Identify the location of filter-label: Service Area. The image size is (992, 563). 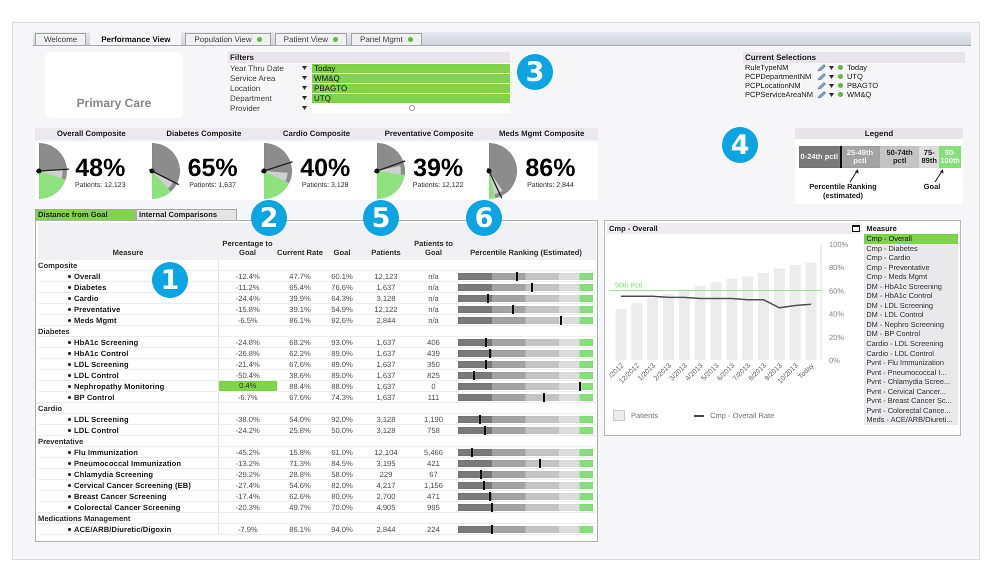
(253, 78).